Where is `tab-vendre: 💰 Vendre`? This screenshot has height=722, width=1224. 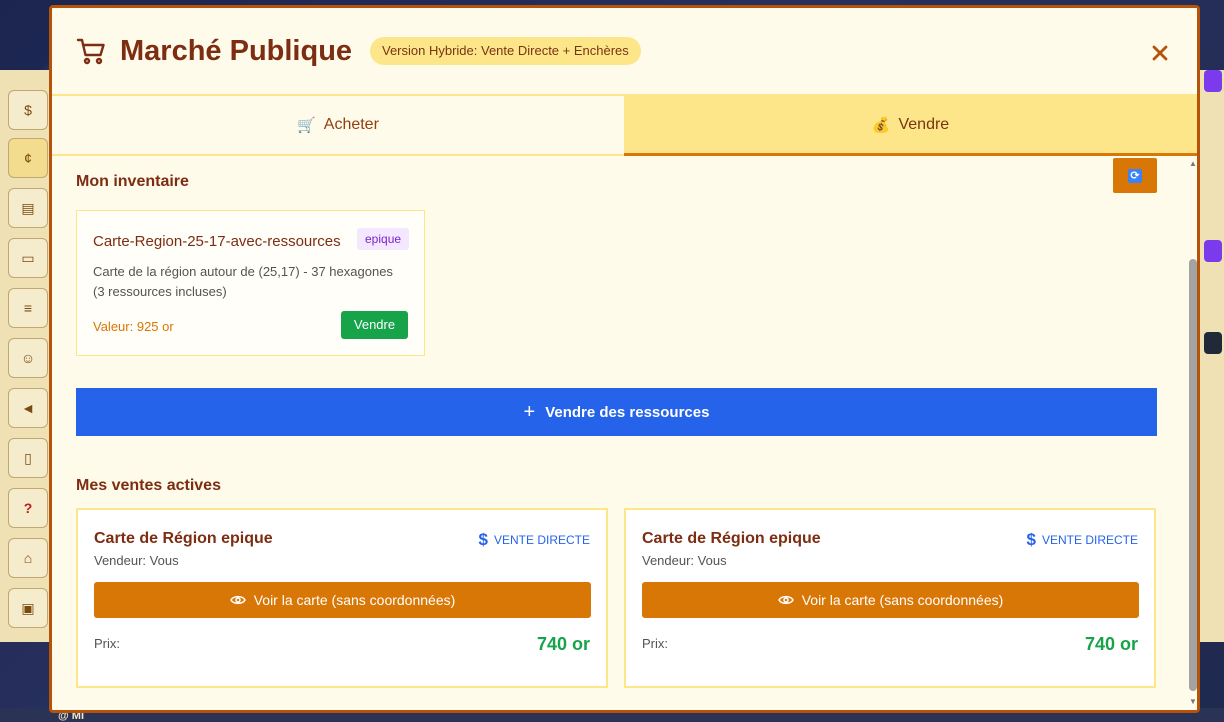
tab-vendre: 💰 Vendre is located at coordinates (910, 126).